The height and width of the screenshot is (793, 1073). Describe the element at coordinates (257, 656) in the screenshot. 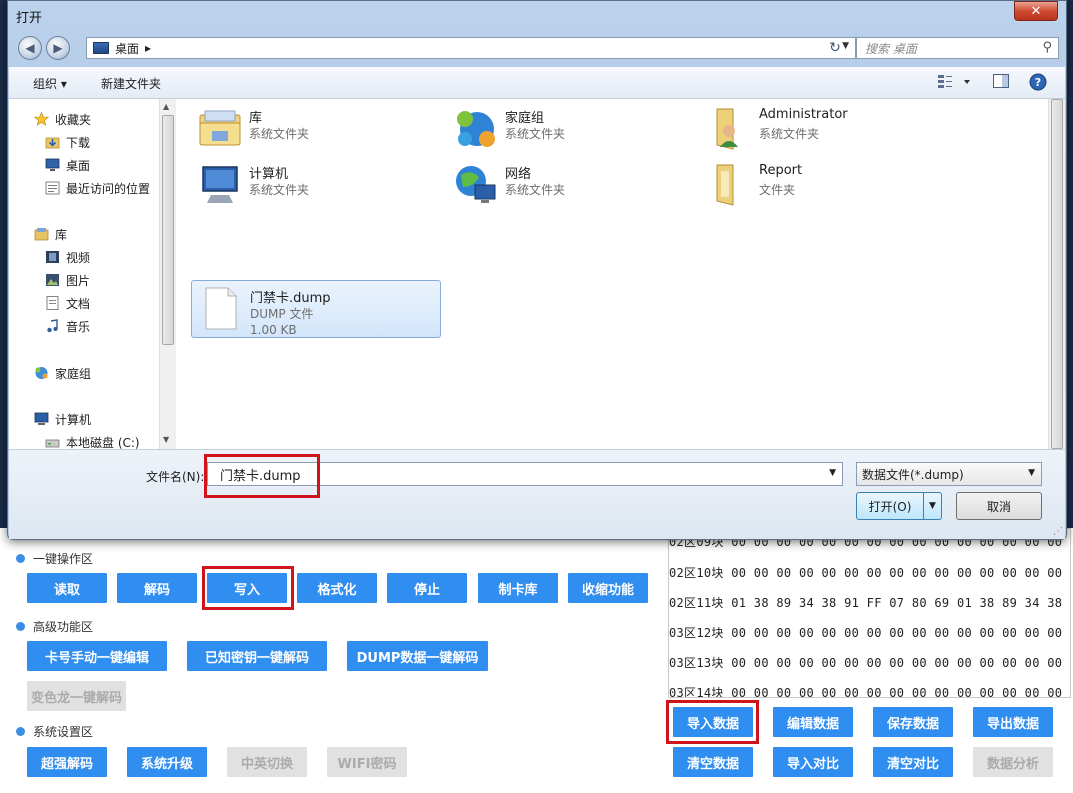

I see `known-key-decode-button: 已知密钥一键解码` at that location.